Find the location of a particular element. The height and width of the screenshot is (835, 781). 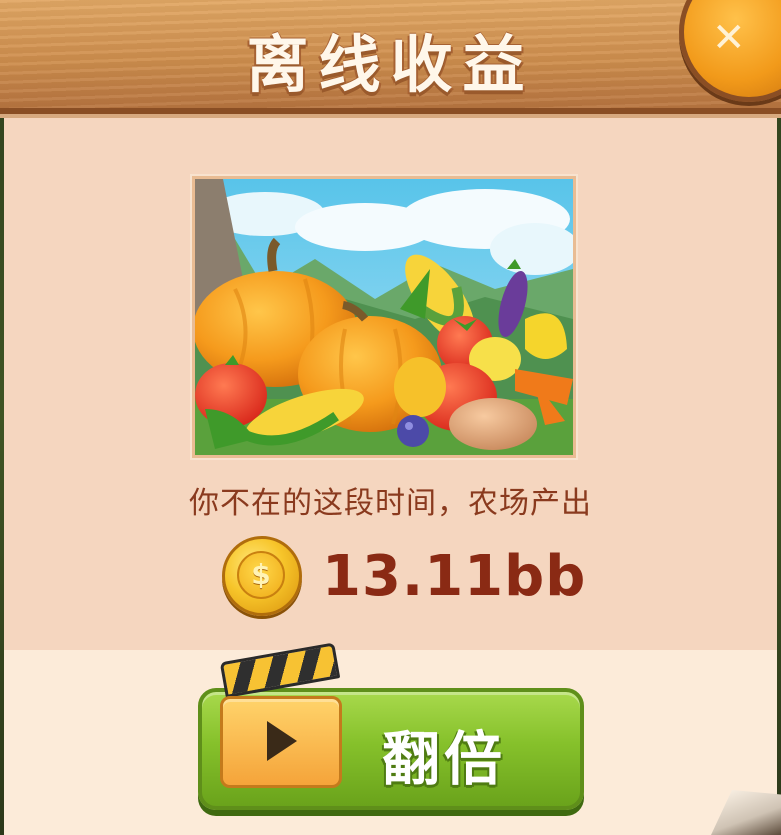

dialog-header: 离线收益 is located at coordinates (390, 57).